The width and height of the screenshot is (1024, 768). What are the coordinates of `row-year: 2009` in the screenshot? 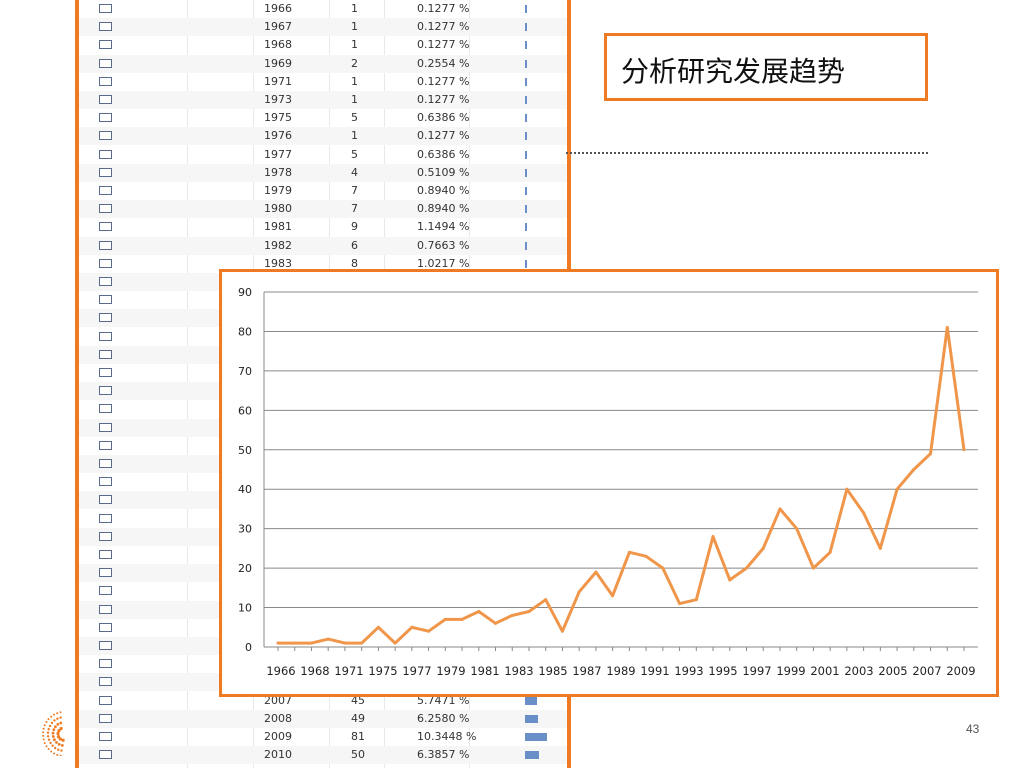 It's located at (278, 736).